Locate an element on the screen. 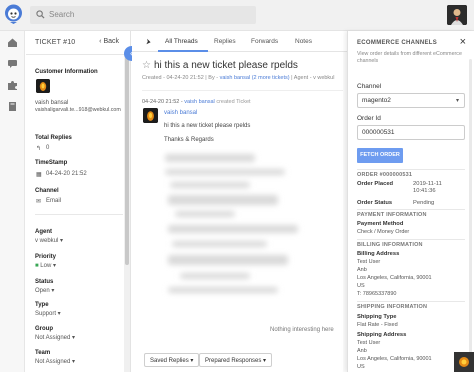 The height and width of the screenshot is (372, 474). close-icon: × is located at coordinates (463, 42).